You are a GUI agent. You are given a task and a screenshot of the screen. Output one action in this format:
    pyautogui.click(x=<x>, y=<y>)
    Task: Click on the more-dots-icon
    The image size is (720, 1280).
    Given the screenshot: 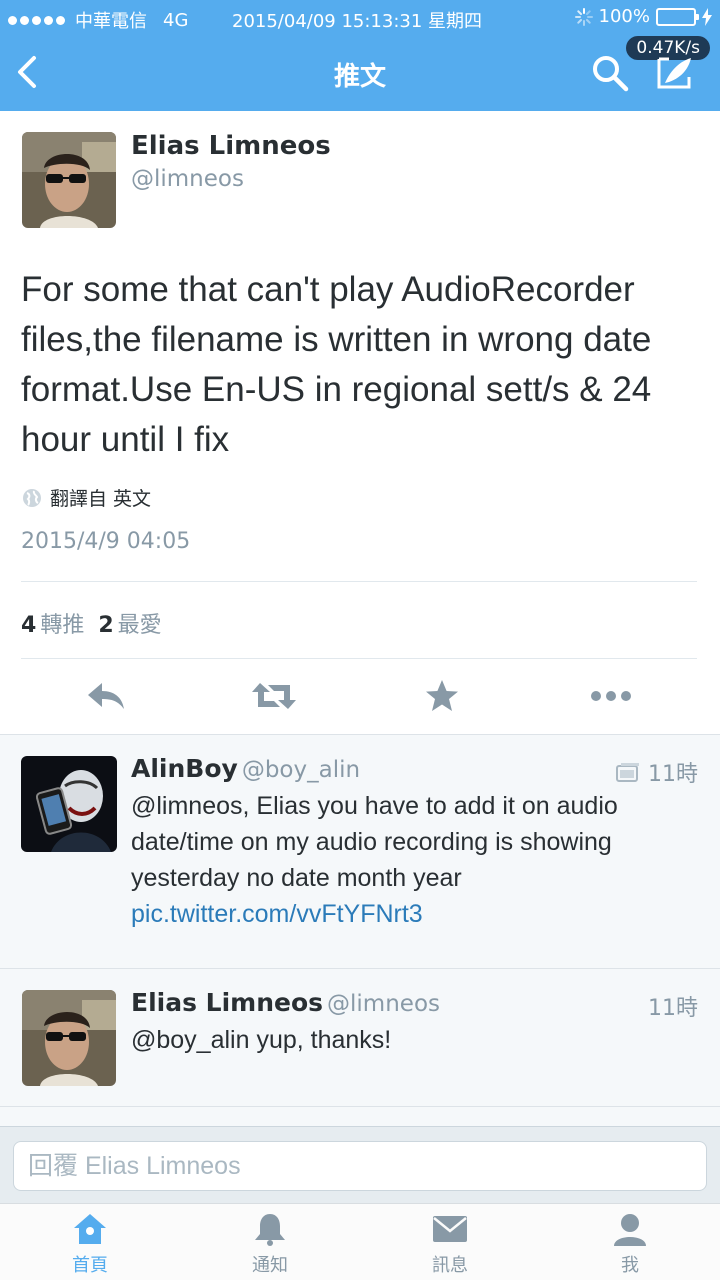 What is the action you would take?
    pyautogui.click(x=611, y=696)
    